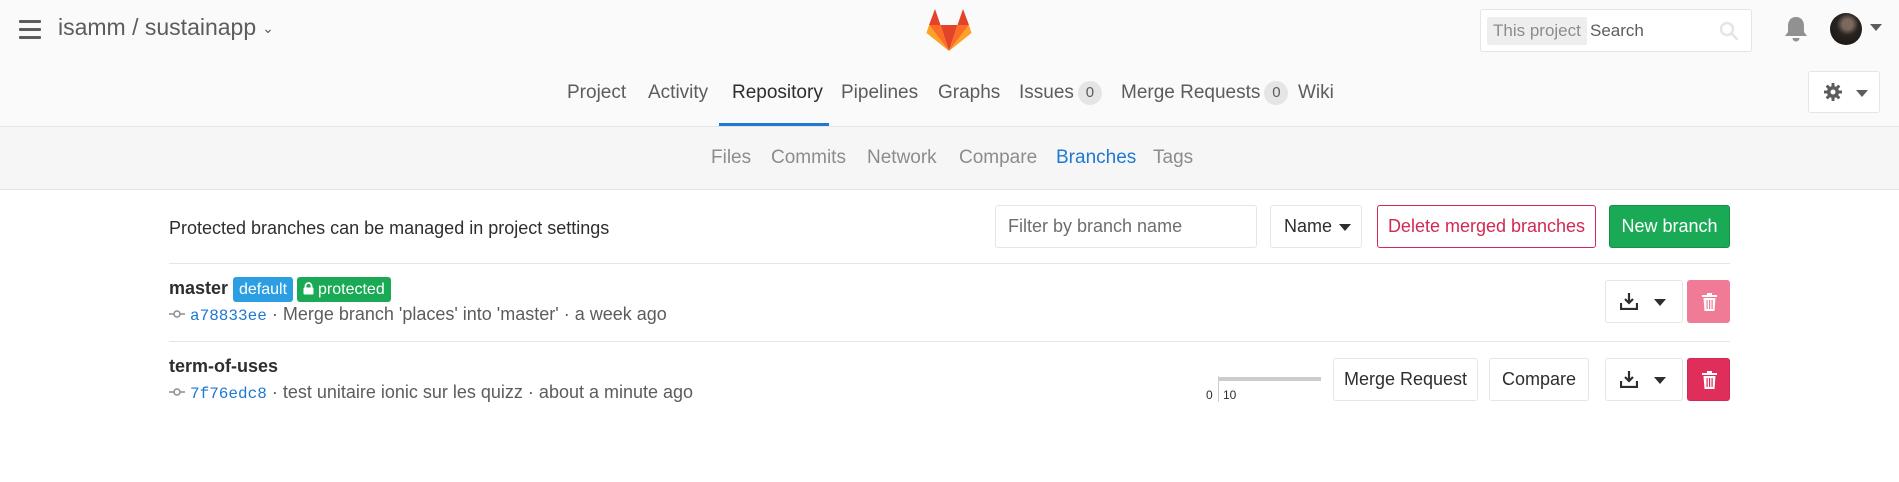 The width and height of the screenshot is (1899, 482). Describe the element at coordinates (263, 289) in the screenshot. I see `default-badge: default` at that location.